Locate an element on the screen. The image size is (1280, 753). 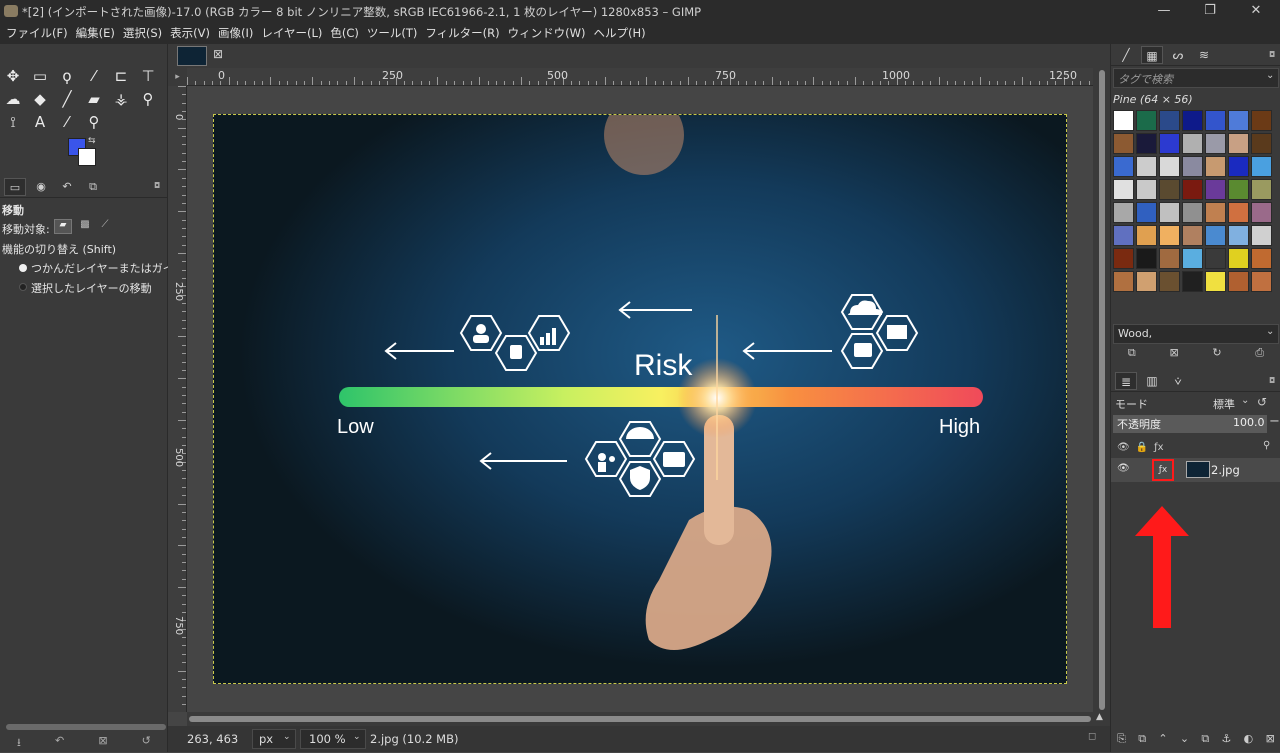
menu-select: 選択(S) is located at coordinates (142, 33).